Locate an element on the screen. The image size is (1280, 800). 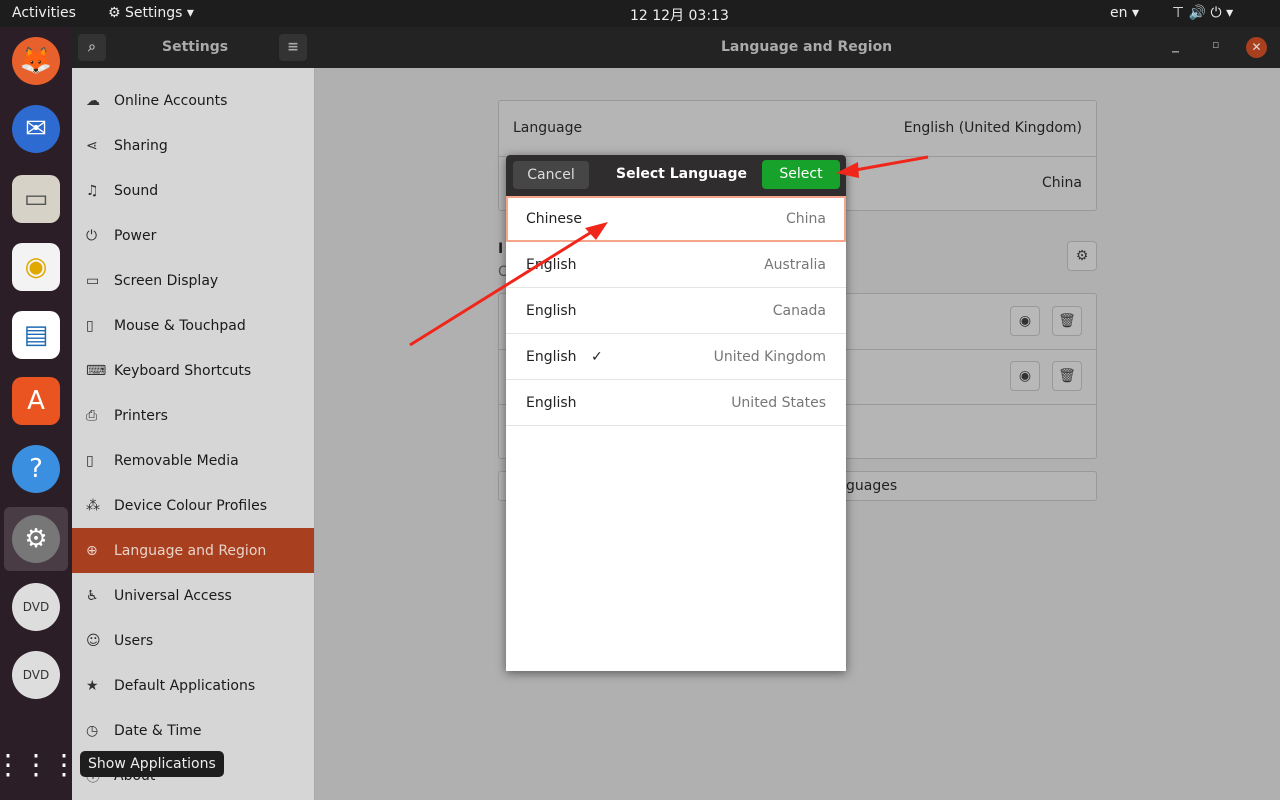
show-applications-tooltip: Show Applications is located at coordinates (152, 764).